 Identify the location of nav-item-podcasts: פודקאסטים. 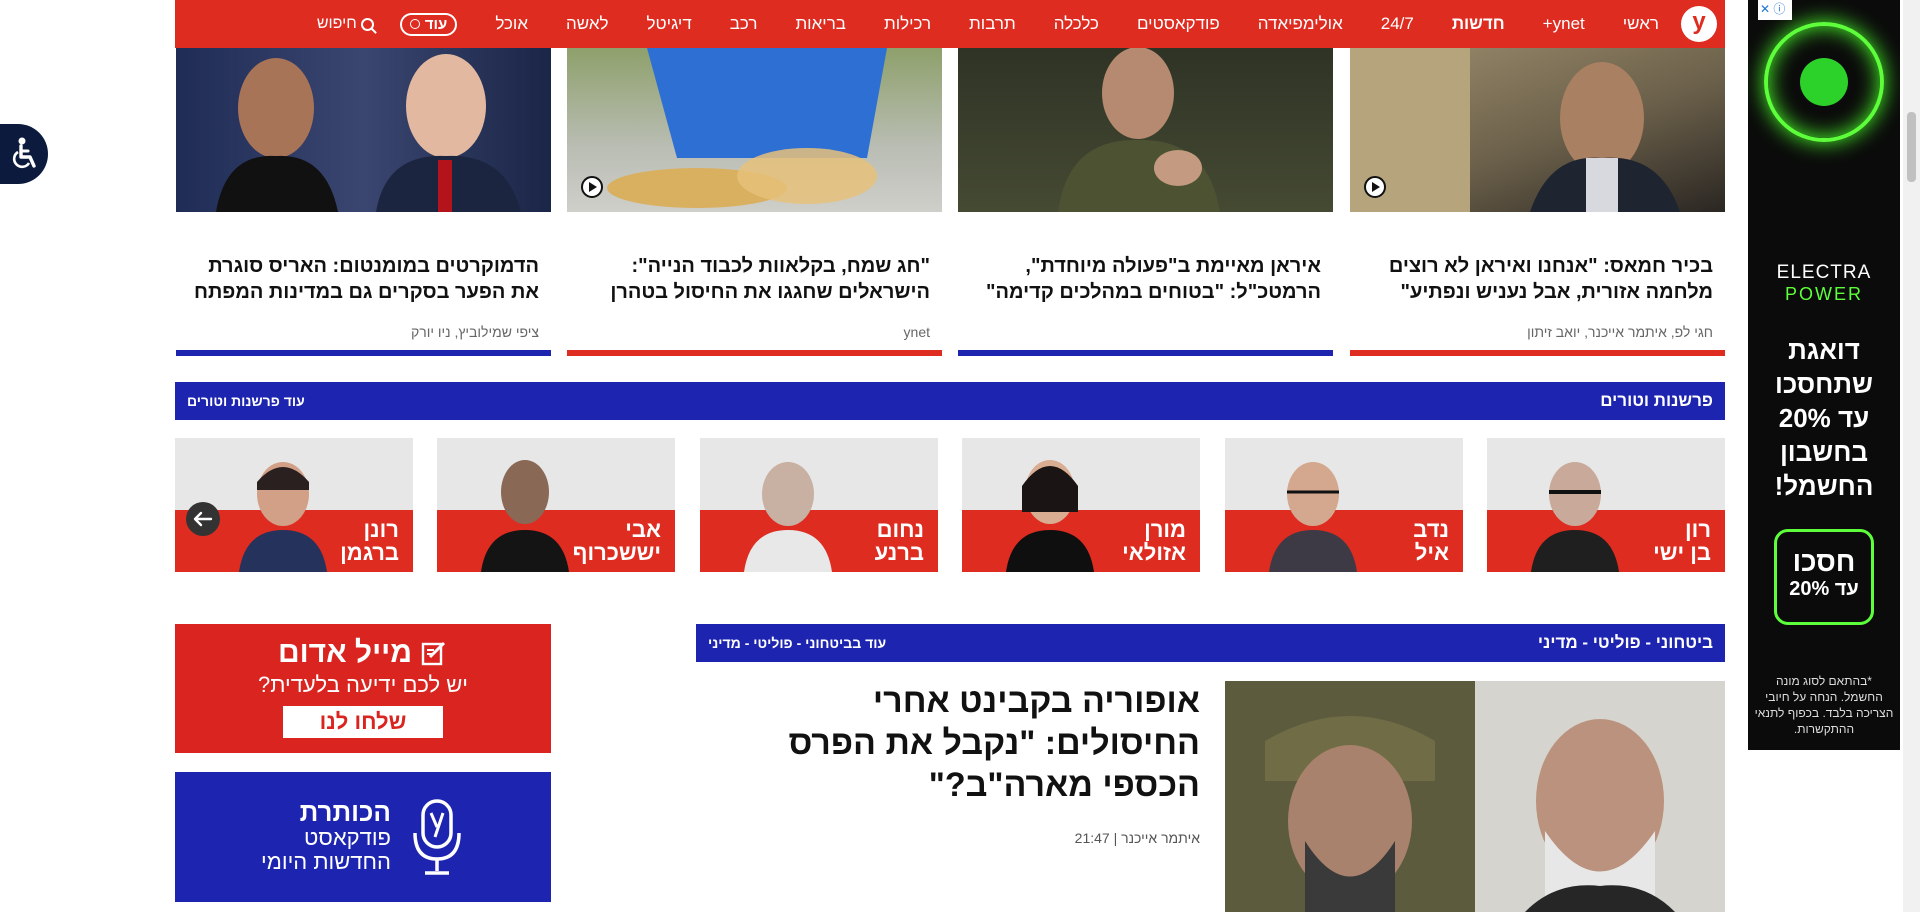
(1178, 24).